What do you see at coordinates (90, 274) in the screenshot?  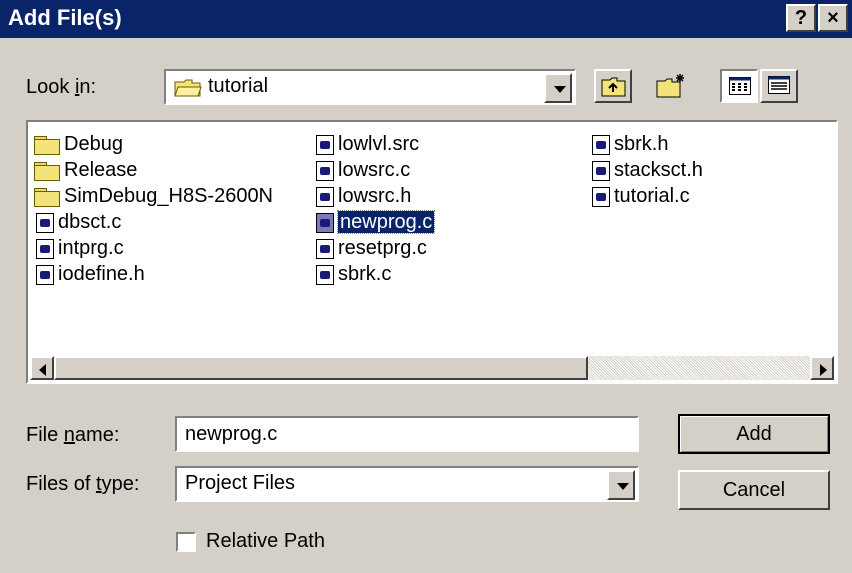 I see `list-item: iodefine.h` at bounding box center [90, 274].